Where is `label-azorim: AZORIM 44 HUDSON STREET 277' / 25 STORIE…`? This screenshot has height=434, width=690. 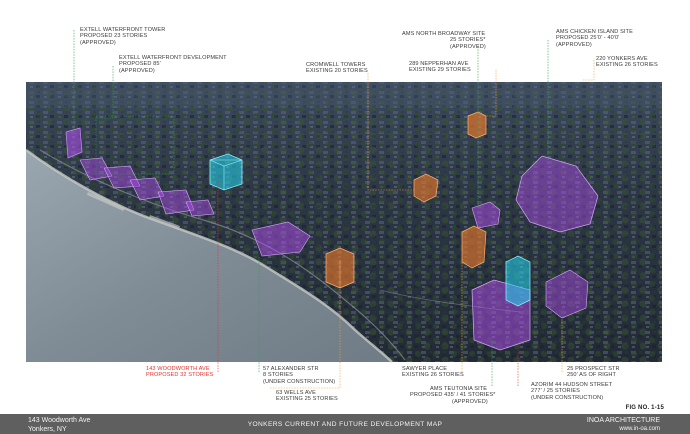
label-azorim: AZORIM 44 HUDSON STREET 277' / 25 STORIE… is located at coordinates (572, 391).